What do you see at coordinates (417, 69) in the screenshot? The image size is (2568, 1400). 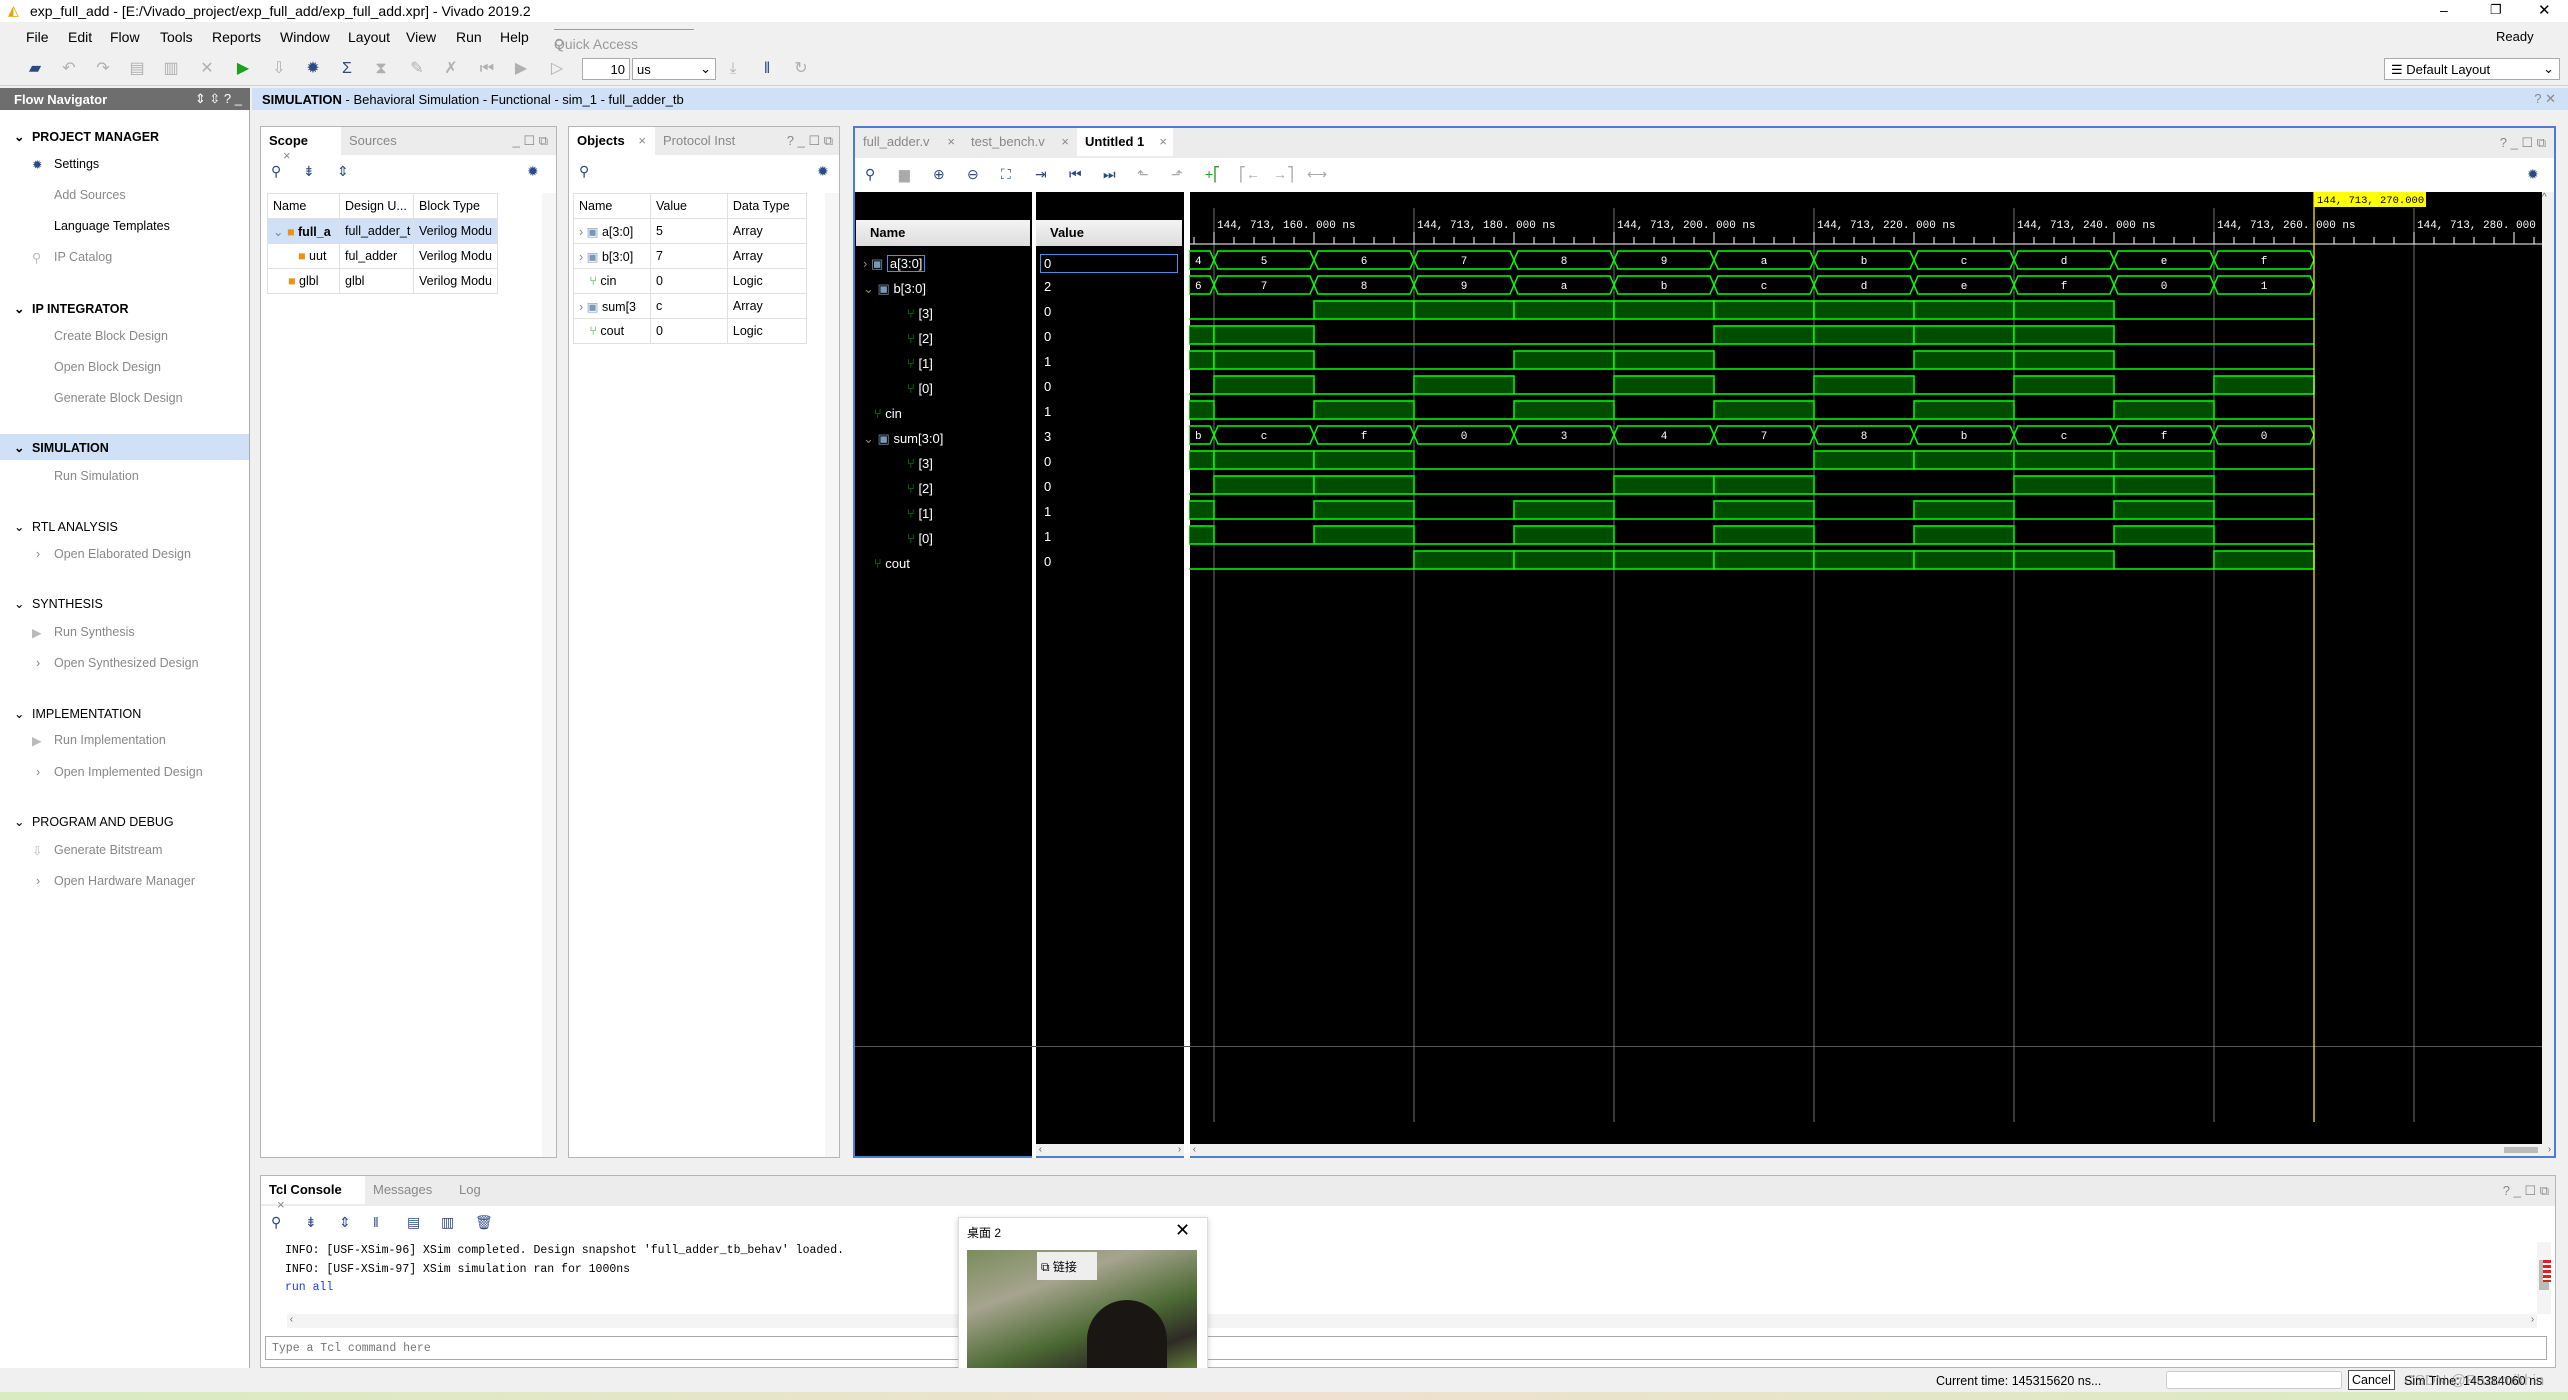 I see `pencil-icon: ✎` at bounding box center [417, 69].